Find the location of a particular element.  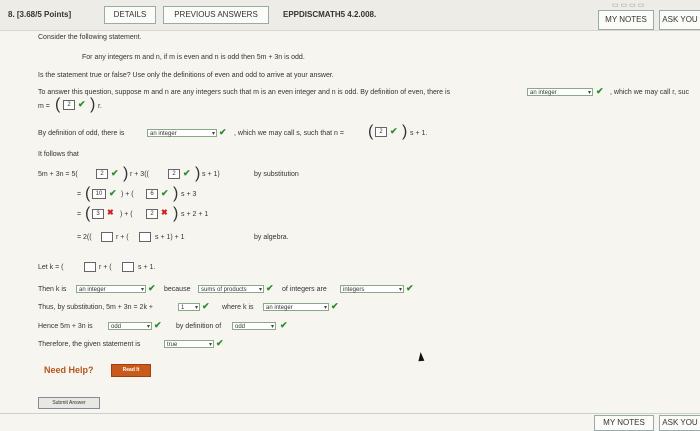

parity-select: odd ▾ is located at coordinates (130, 326).